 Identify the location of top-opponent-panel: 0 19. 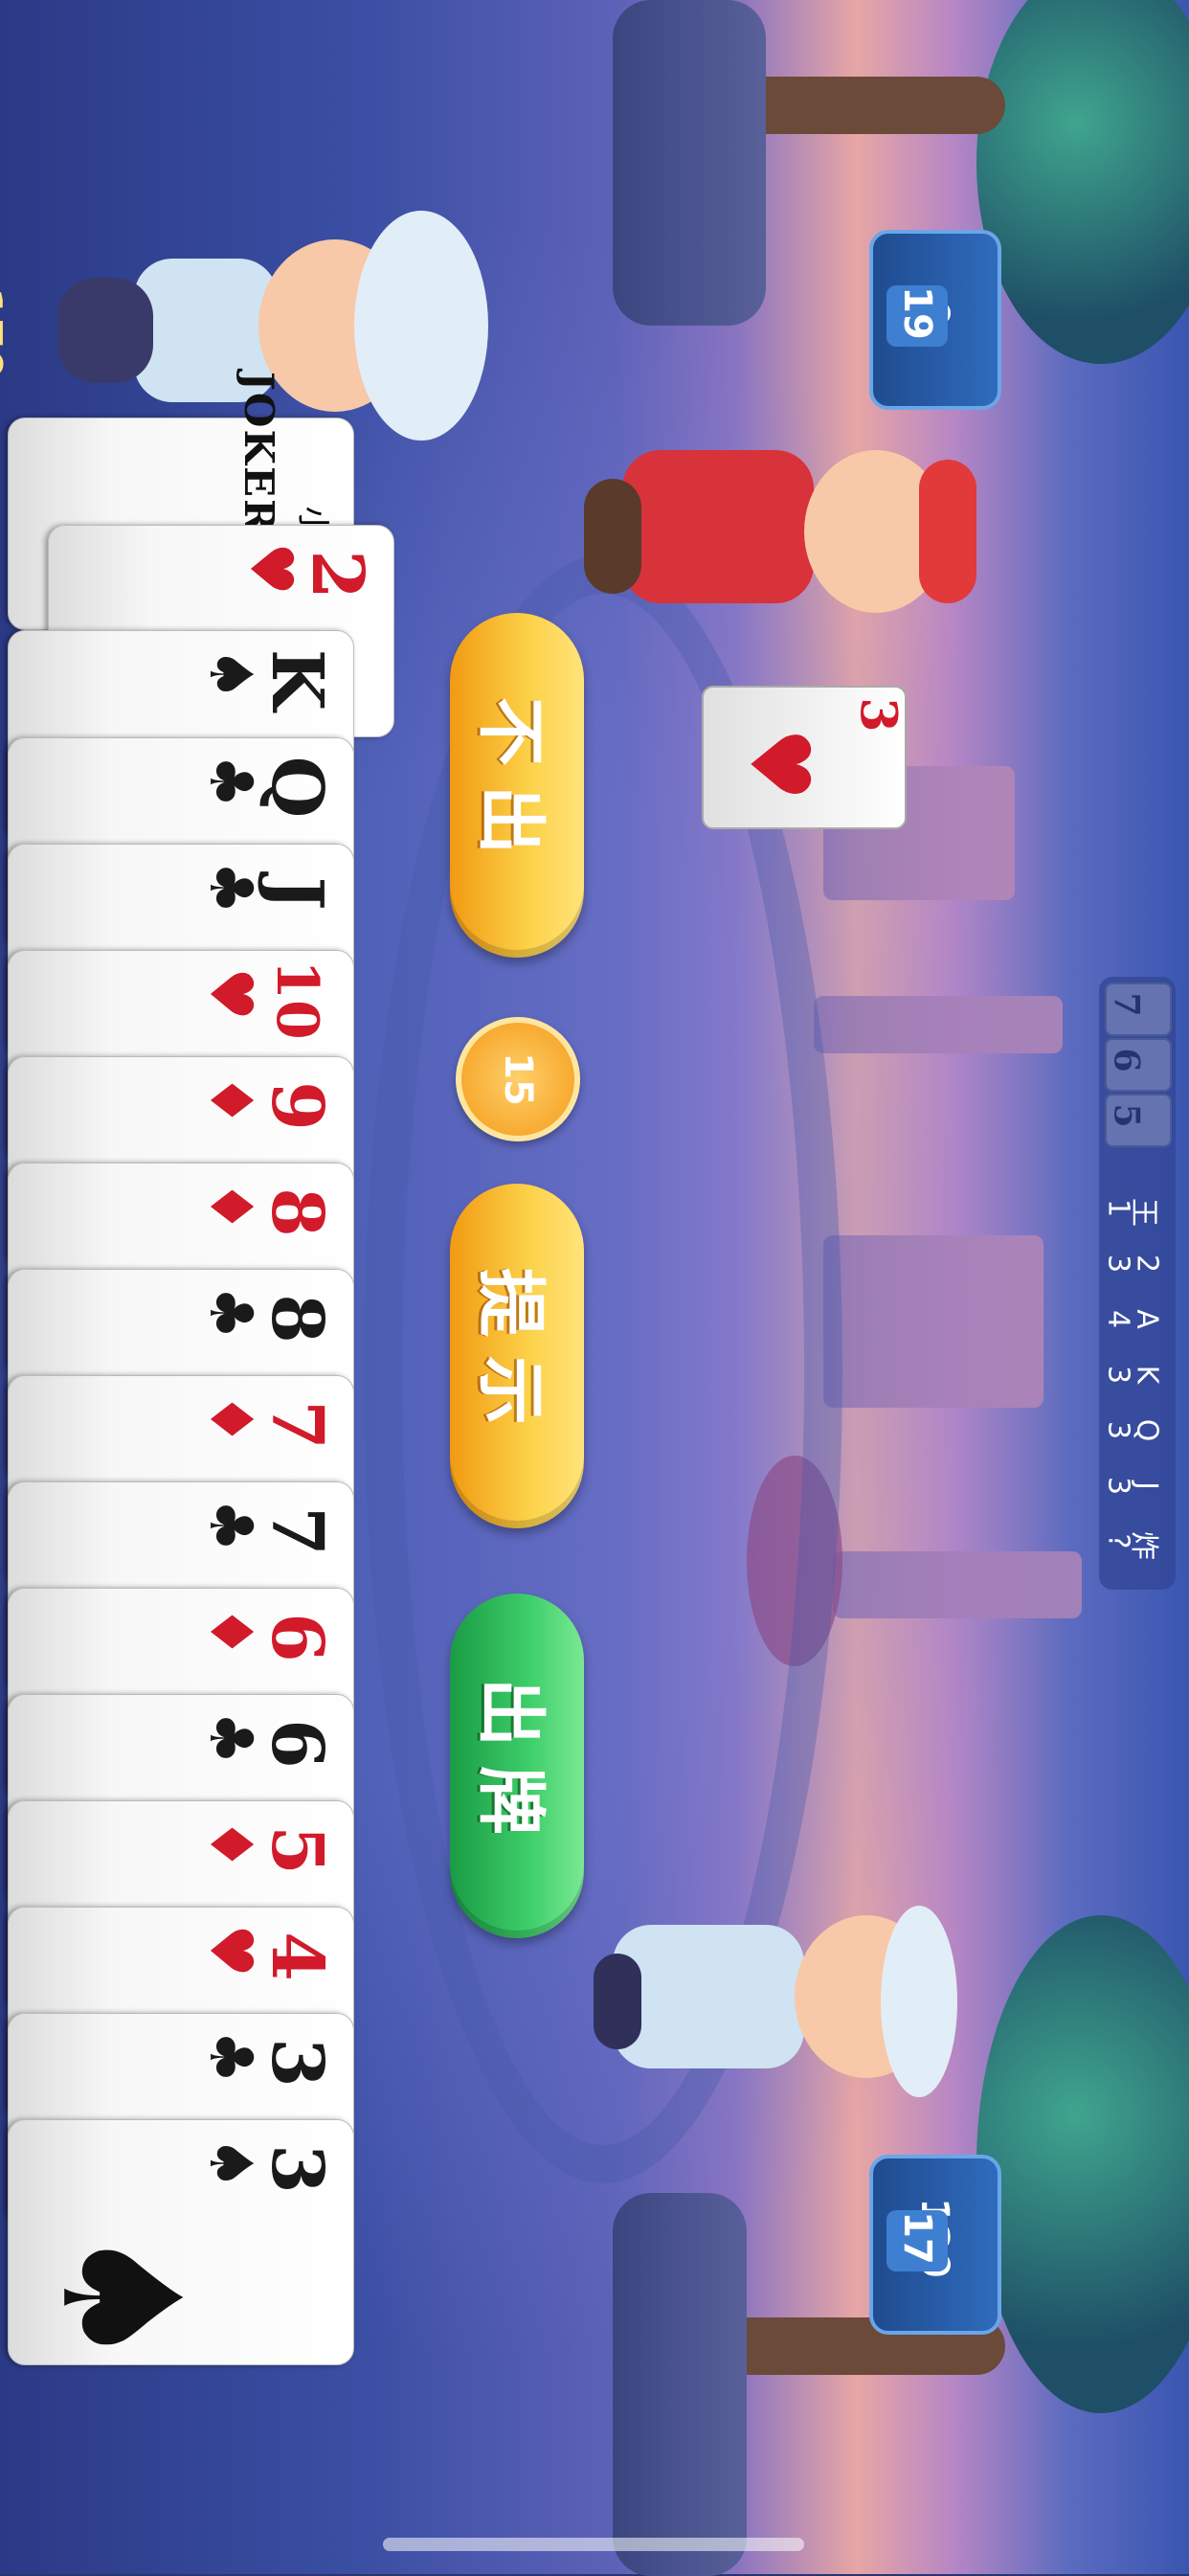
(935, 320).